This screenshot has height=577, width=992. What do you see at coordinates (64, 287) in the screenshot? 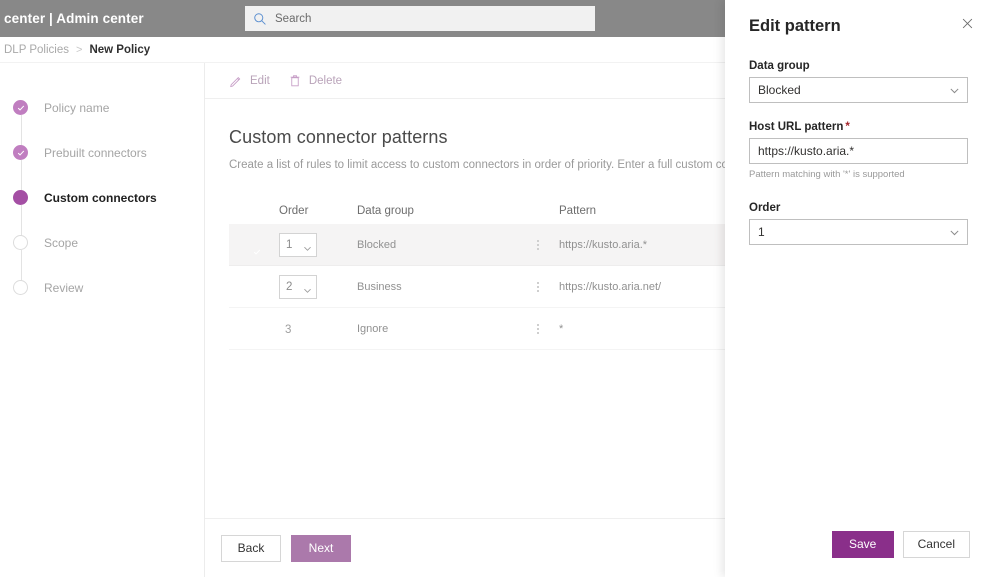
I see `sidebar-item-label: Review` at bounding box center [64, 287].